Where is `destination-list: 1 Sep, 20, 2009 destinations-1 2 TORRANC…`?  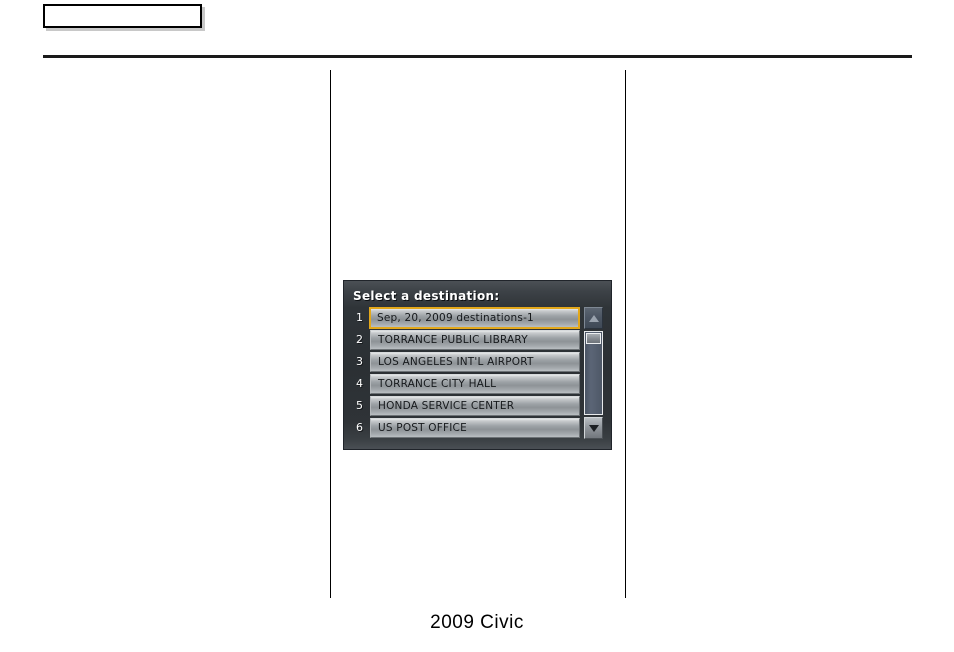
destination-list: 1 Sep, 20, 2009 destinations-1 2 TORRANC… is located at coordinates (466, 372).